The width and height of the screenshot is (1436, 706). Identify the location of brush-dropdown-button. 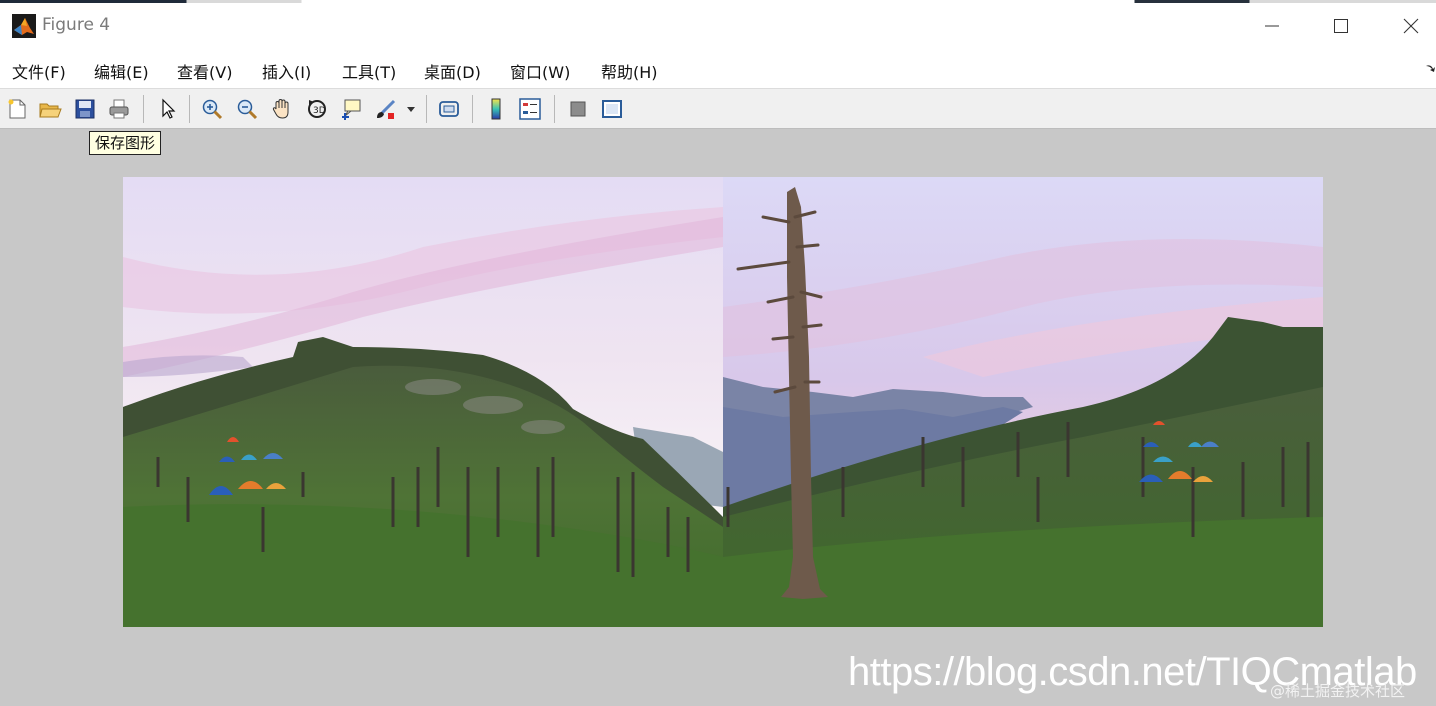
(411, 109).